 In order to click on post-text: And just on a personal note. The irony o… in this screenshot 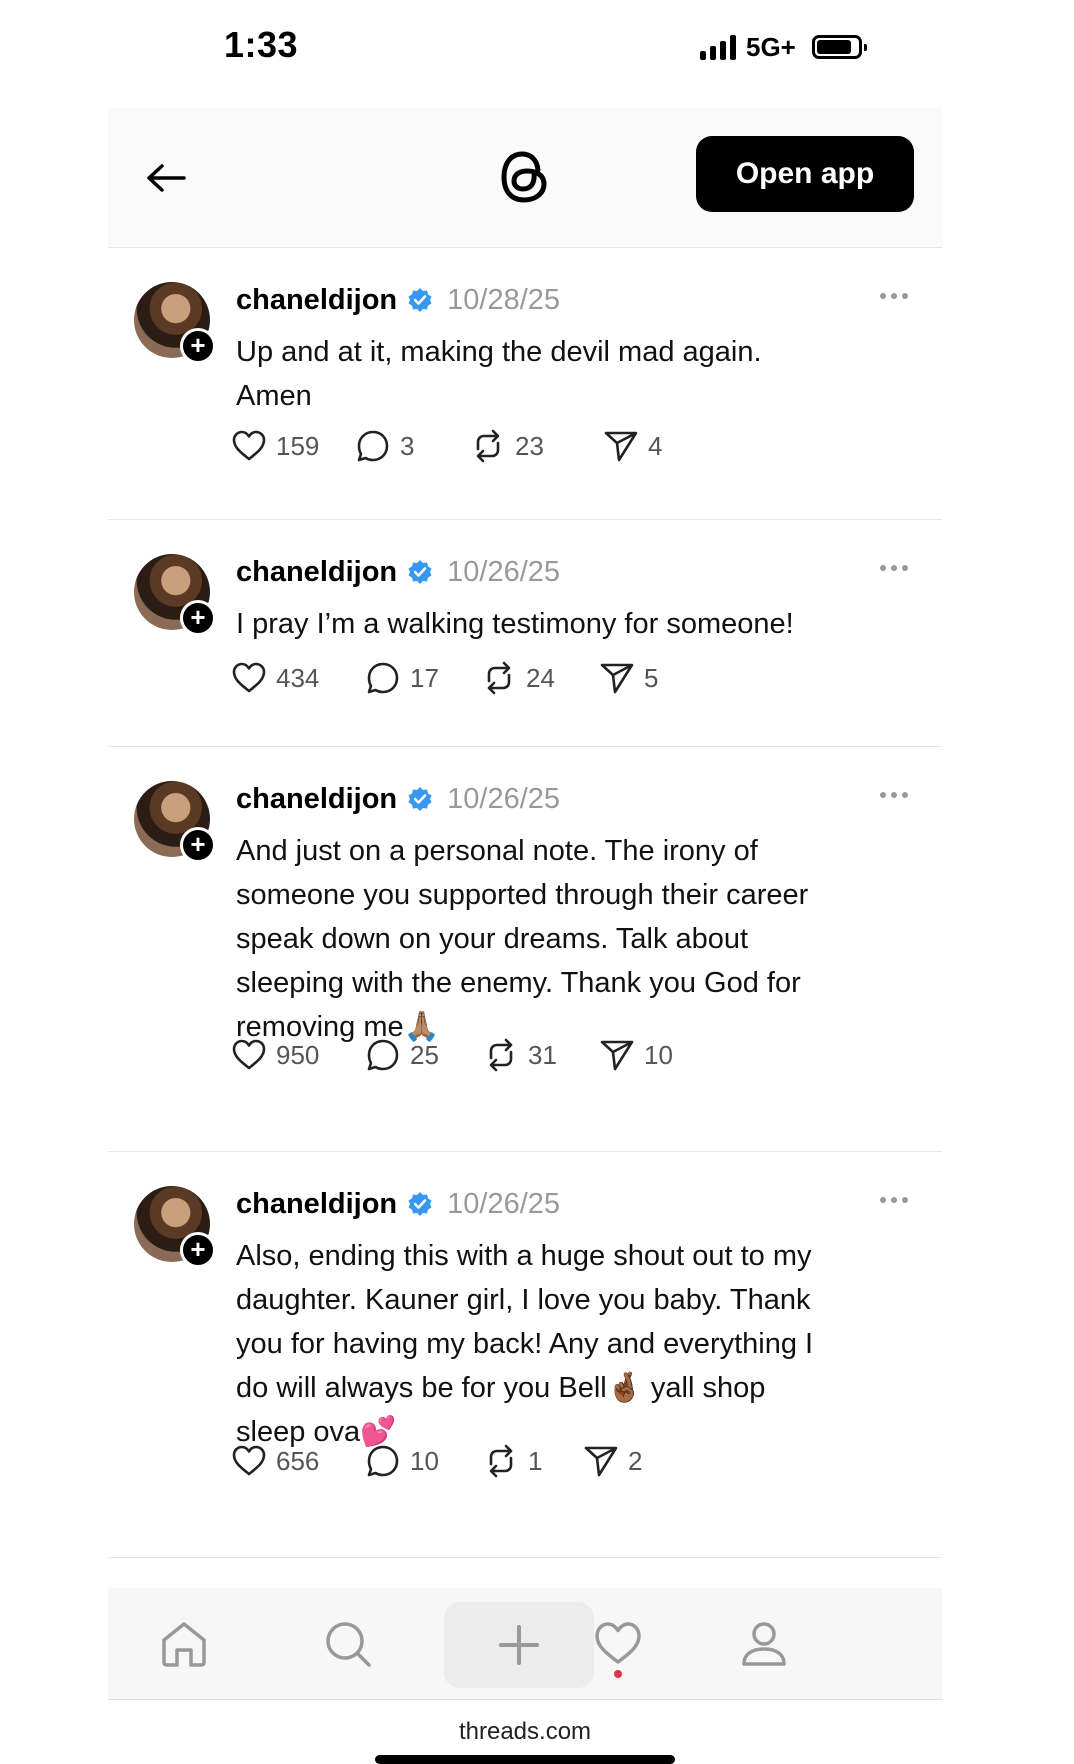, I will do `click(522, 939)`.